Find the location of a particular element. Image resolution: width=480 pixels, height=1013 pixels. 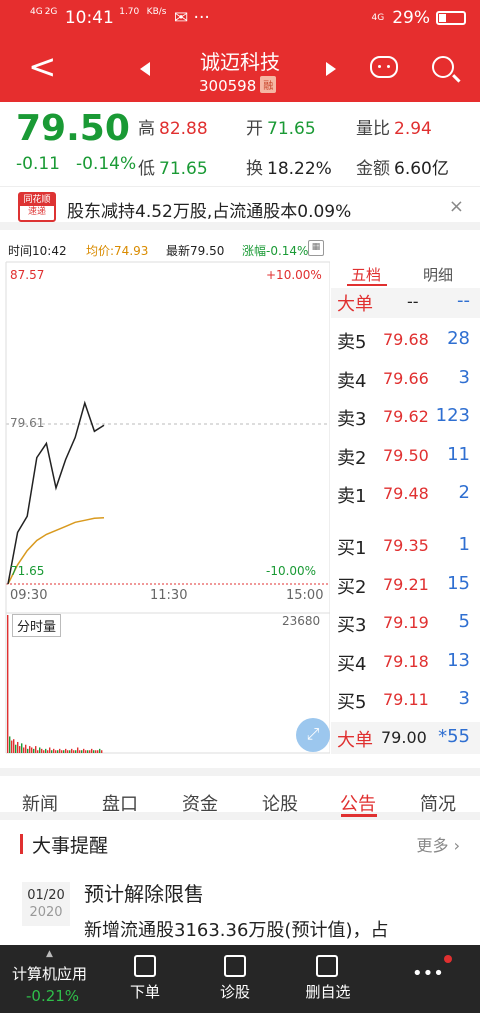

tab-details: 明细 is located at coordinates (438, 274).